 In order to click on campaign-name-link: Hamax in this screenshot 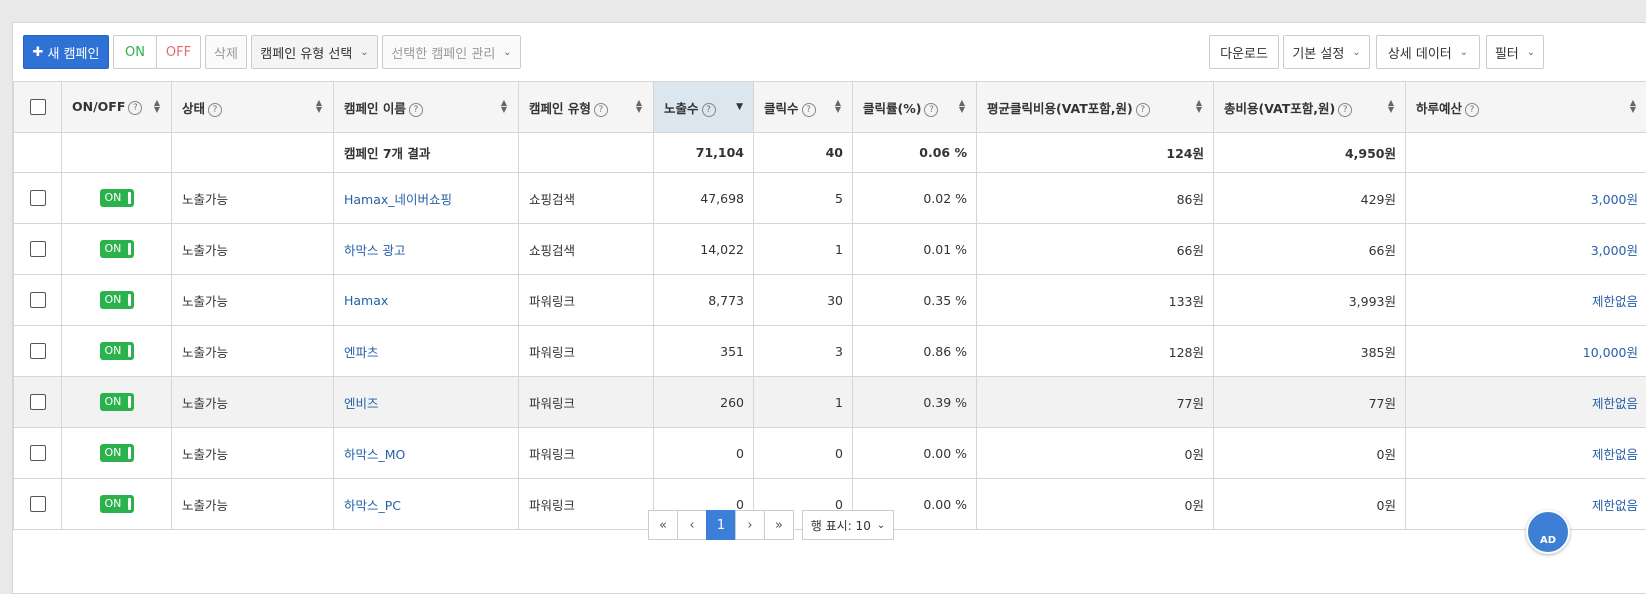, I will do `click(366, 300)`.